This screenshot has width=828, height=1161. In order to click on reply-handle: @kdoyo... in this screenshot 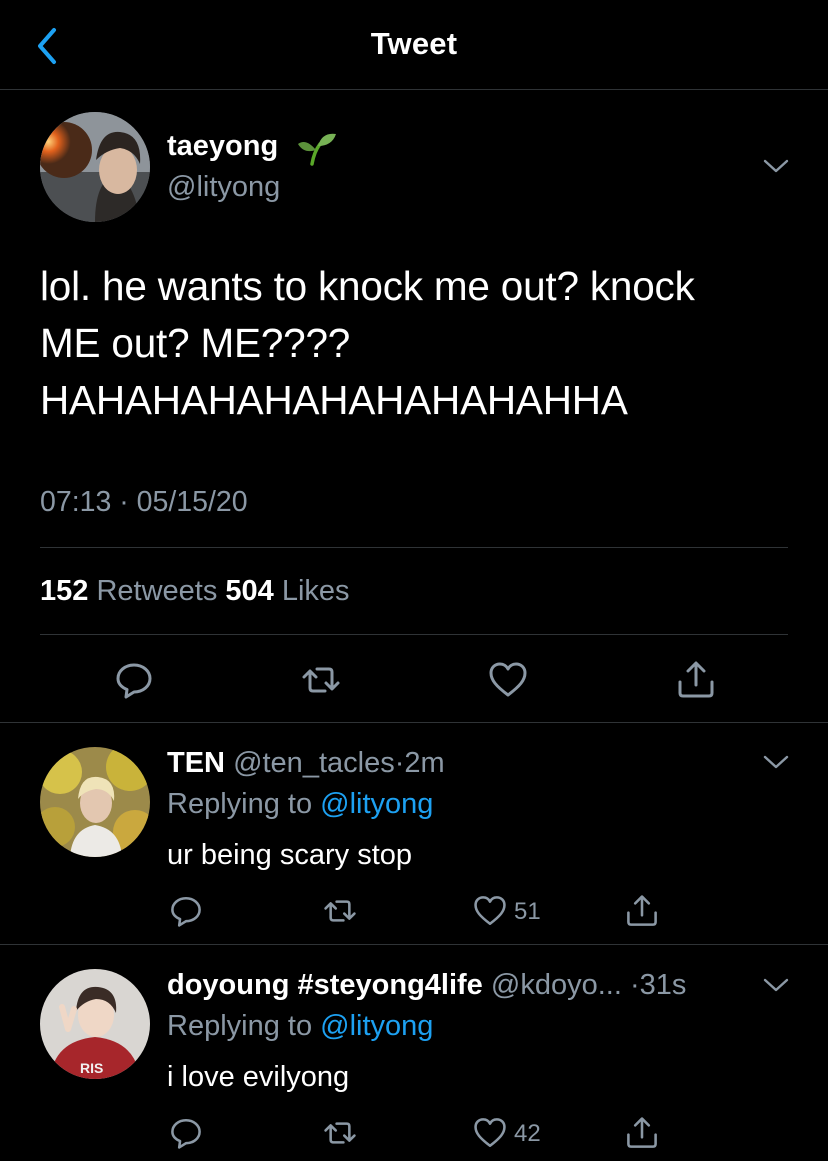, I will do `click(556, 985)`.